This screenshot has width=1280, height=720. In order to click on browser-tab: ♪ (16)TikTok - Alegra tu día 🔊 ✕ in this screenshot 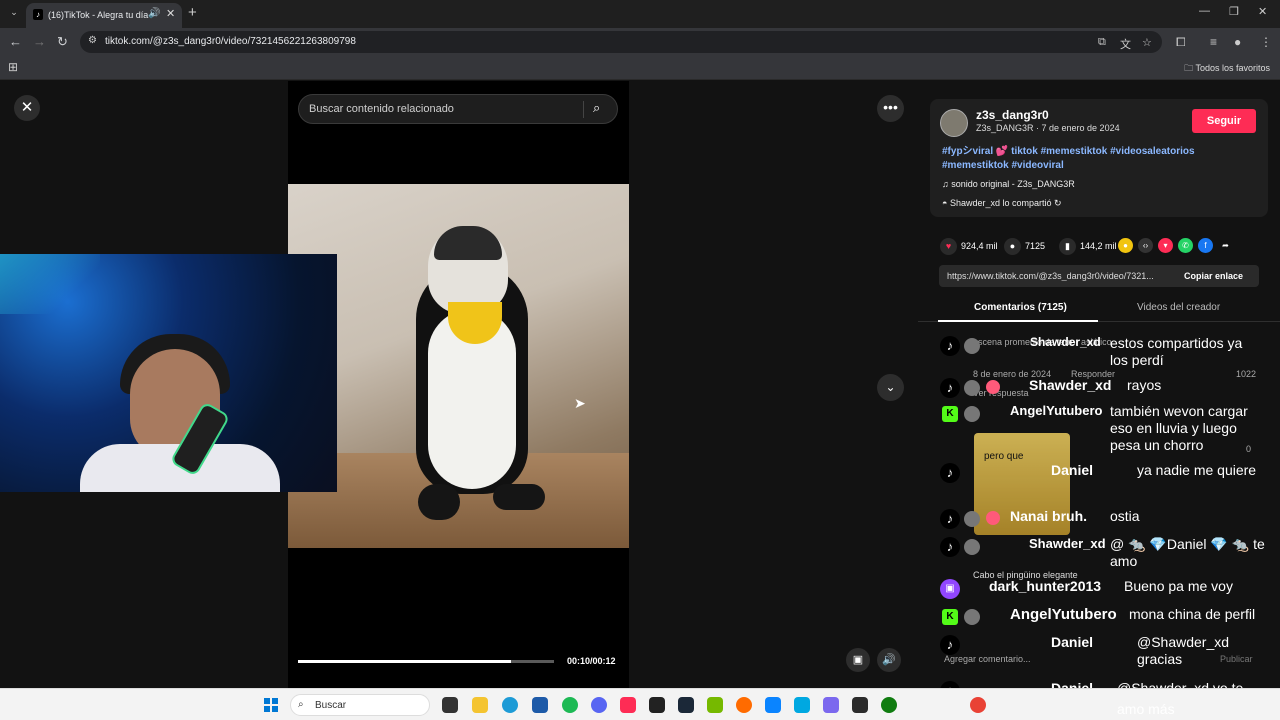, I will do `click(104, 15)`.